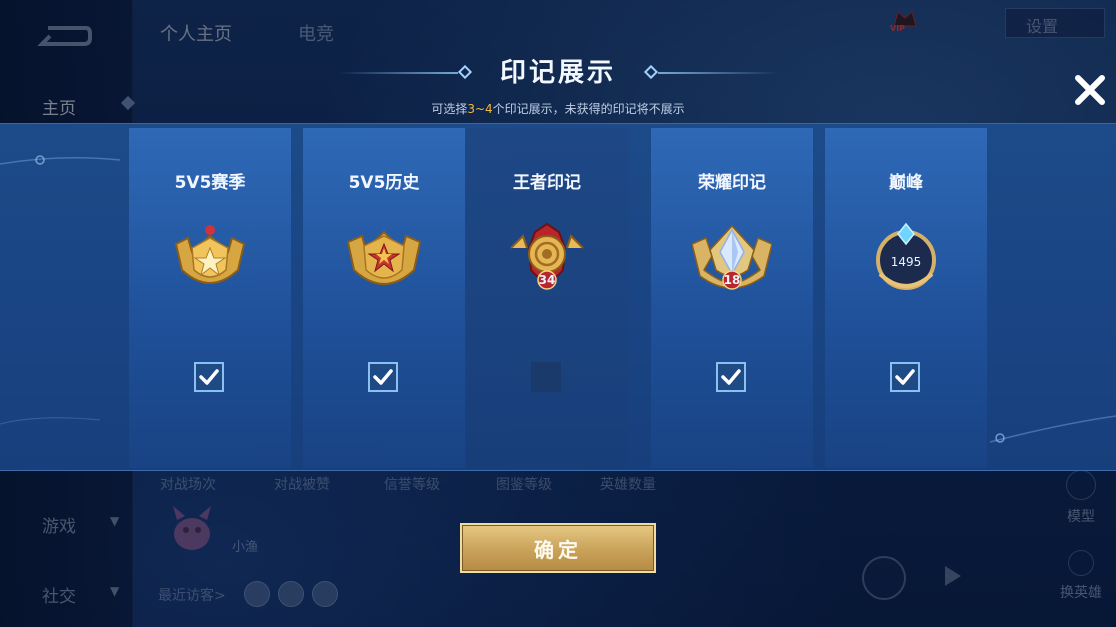 This screenshot has height=627, width=1116. Describe the element at coordinates (557, 73) in the screenshot. I see `modal-title: 印记展示` at that location.